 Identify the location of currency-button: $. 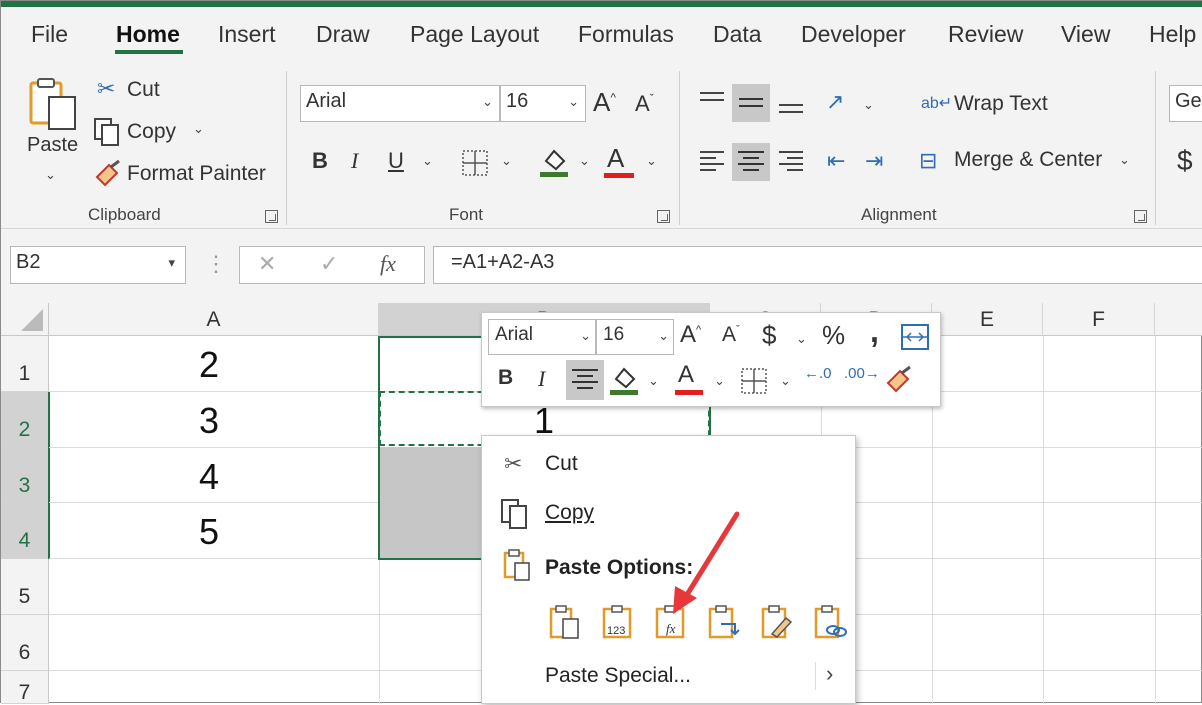
(1185, 161).